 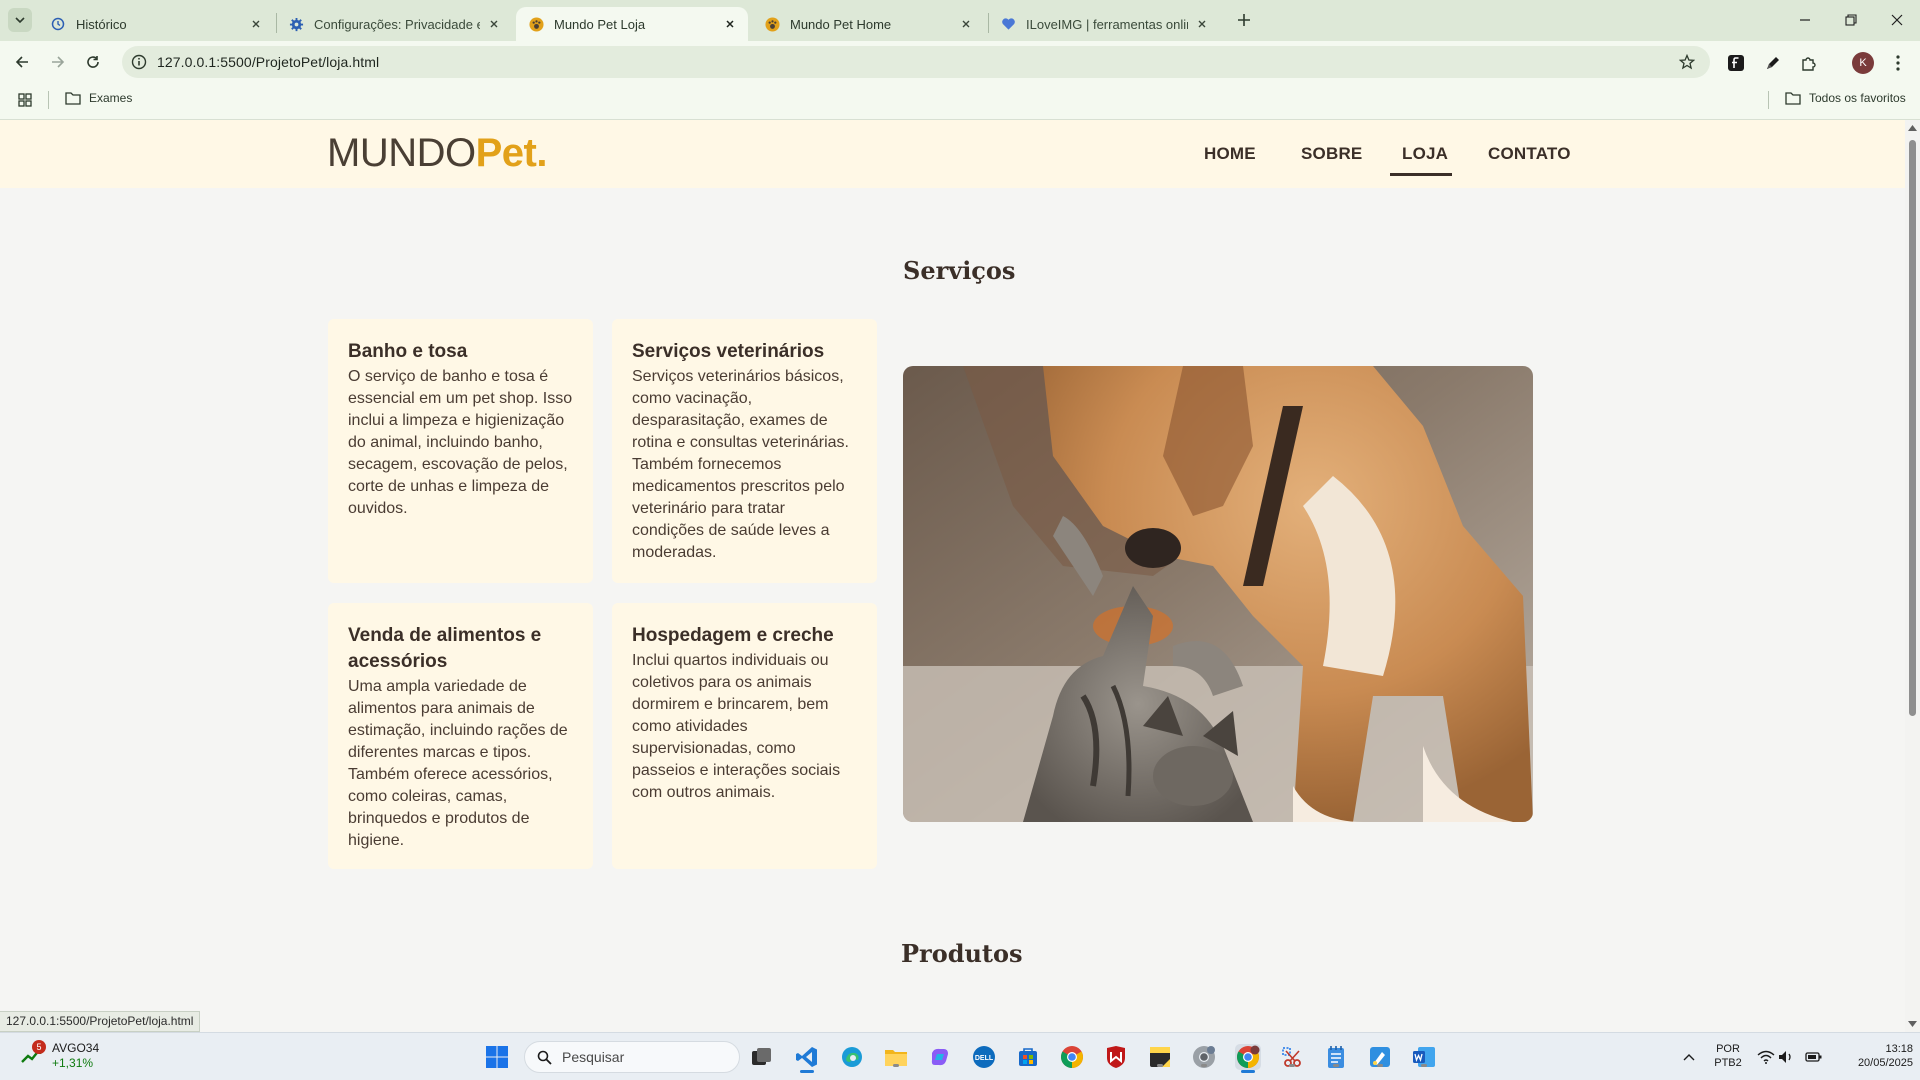 What do you see at coordinates (1814, 1057) in the screenshot?
I see `battery-icon` at bounding box center [1814, 1057].